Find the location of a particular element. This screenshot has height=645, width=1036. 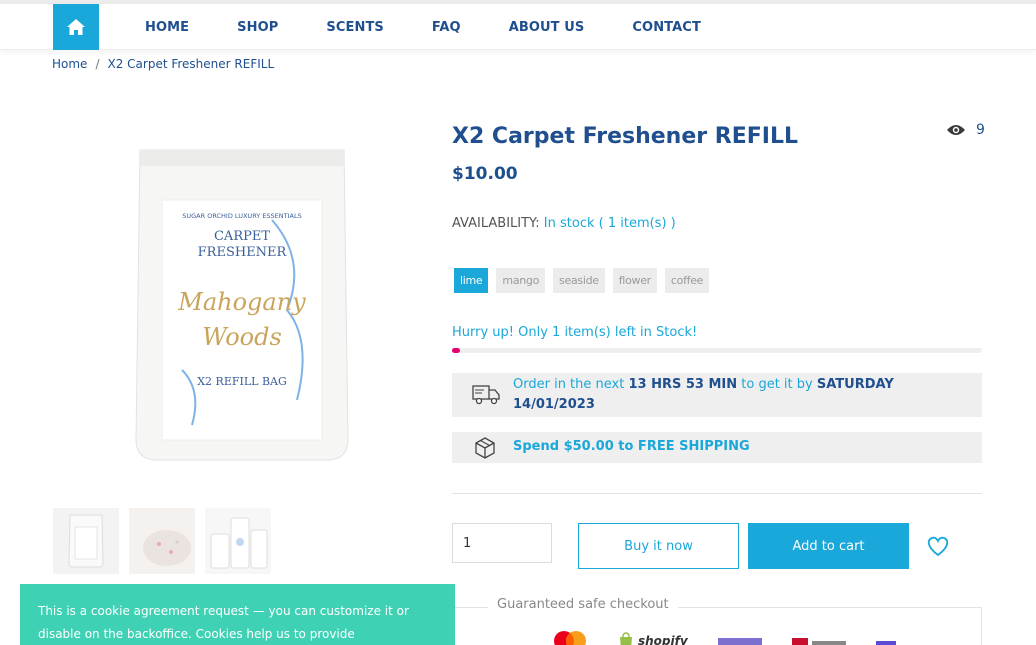

shopify-logo: shopify is located at coordinates (653, 638).